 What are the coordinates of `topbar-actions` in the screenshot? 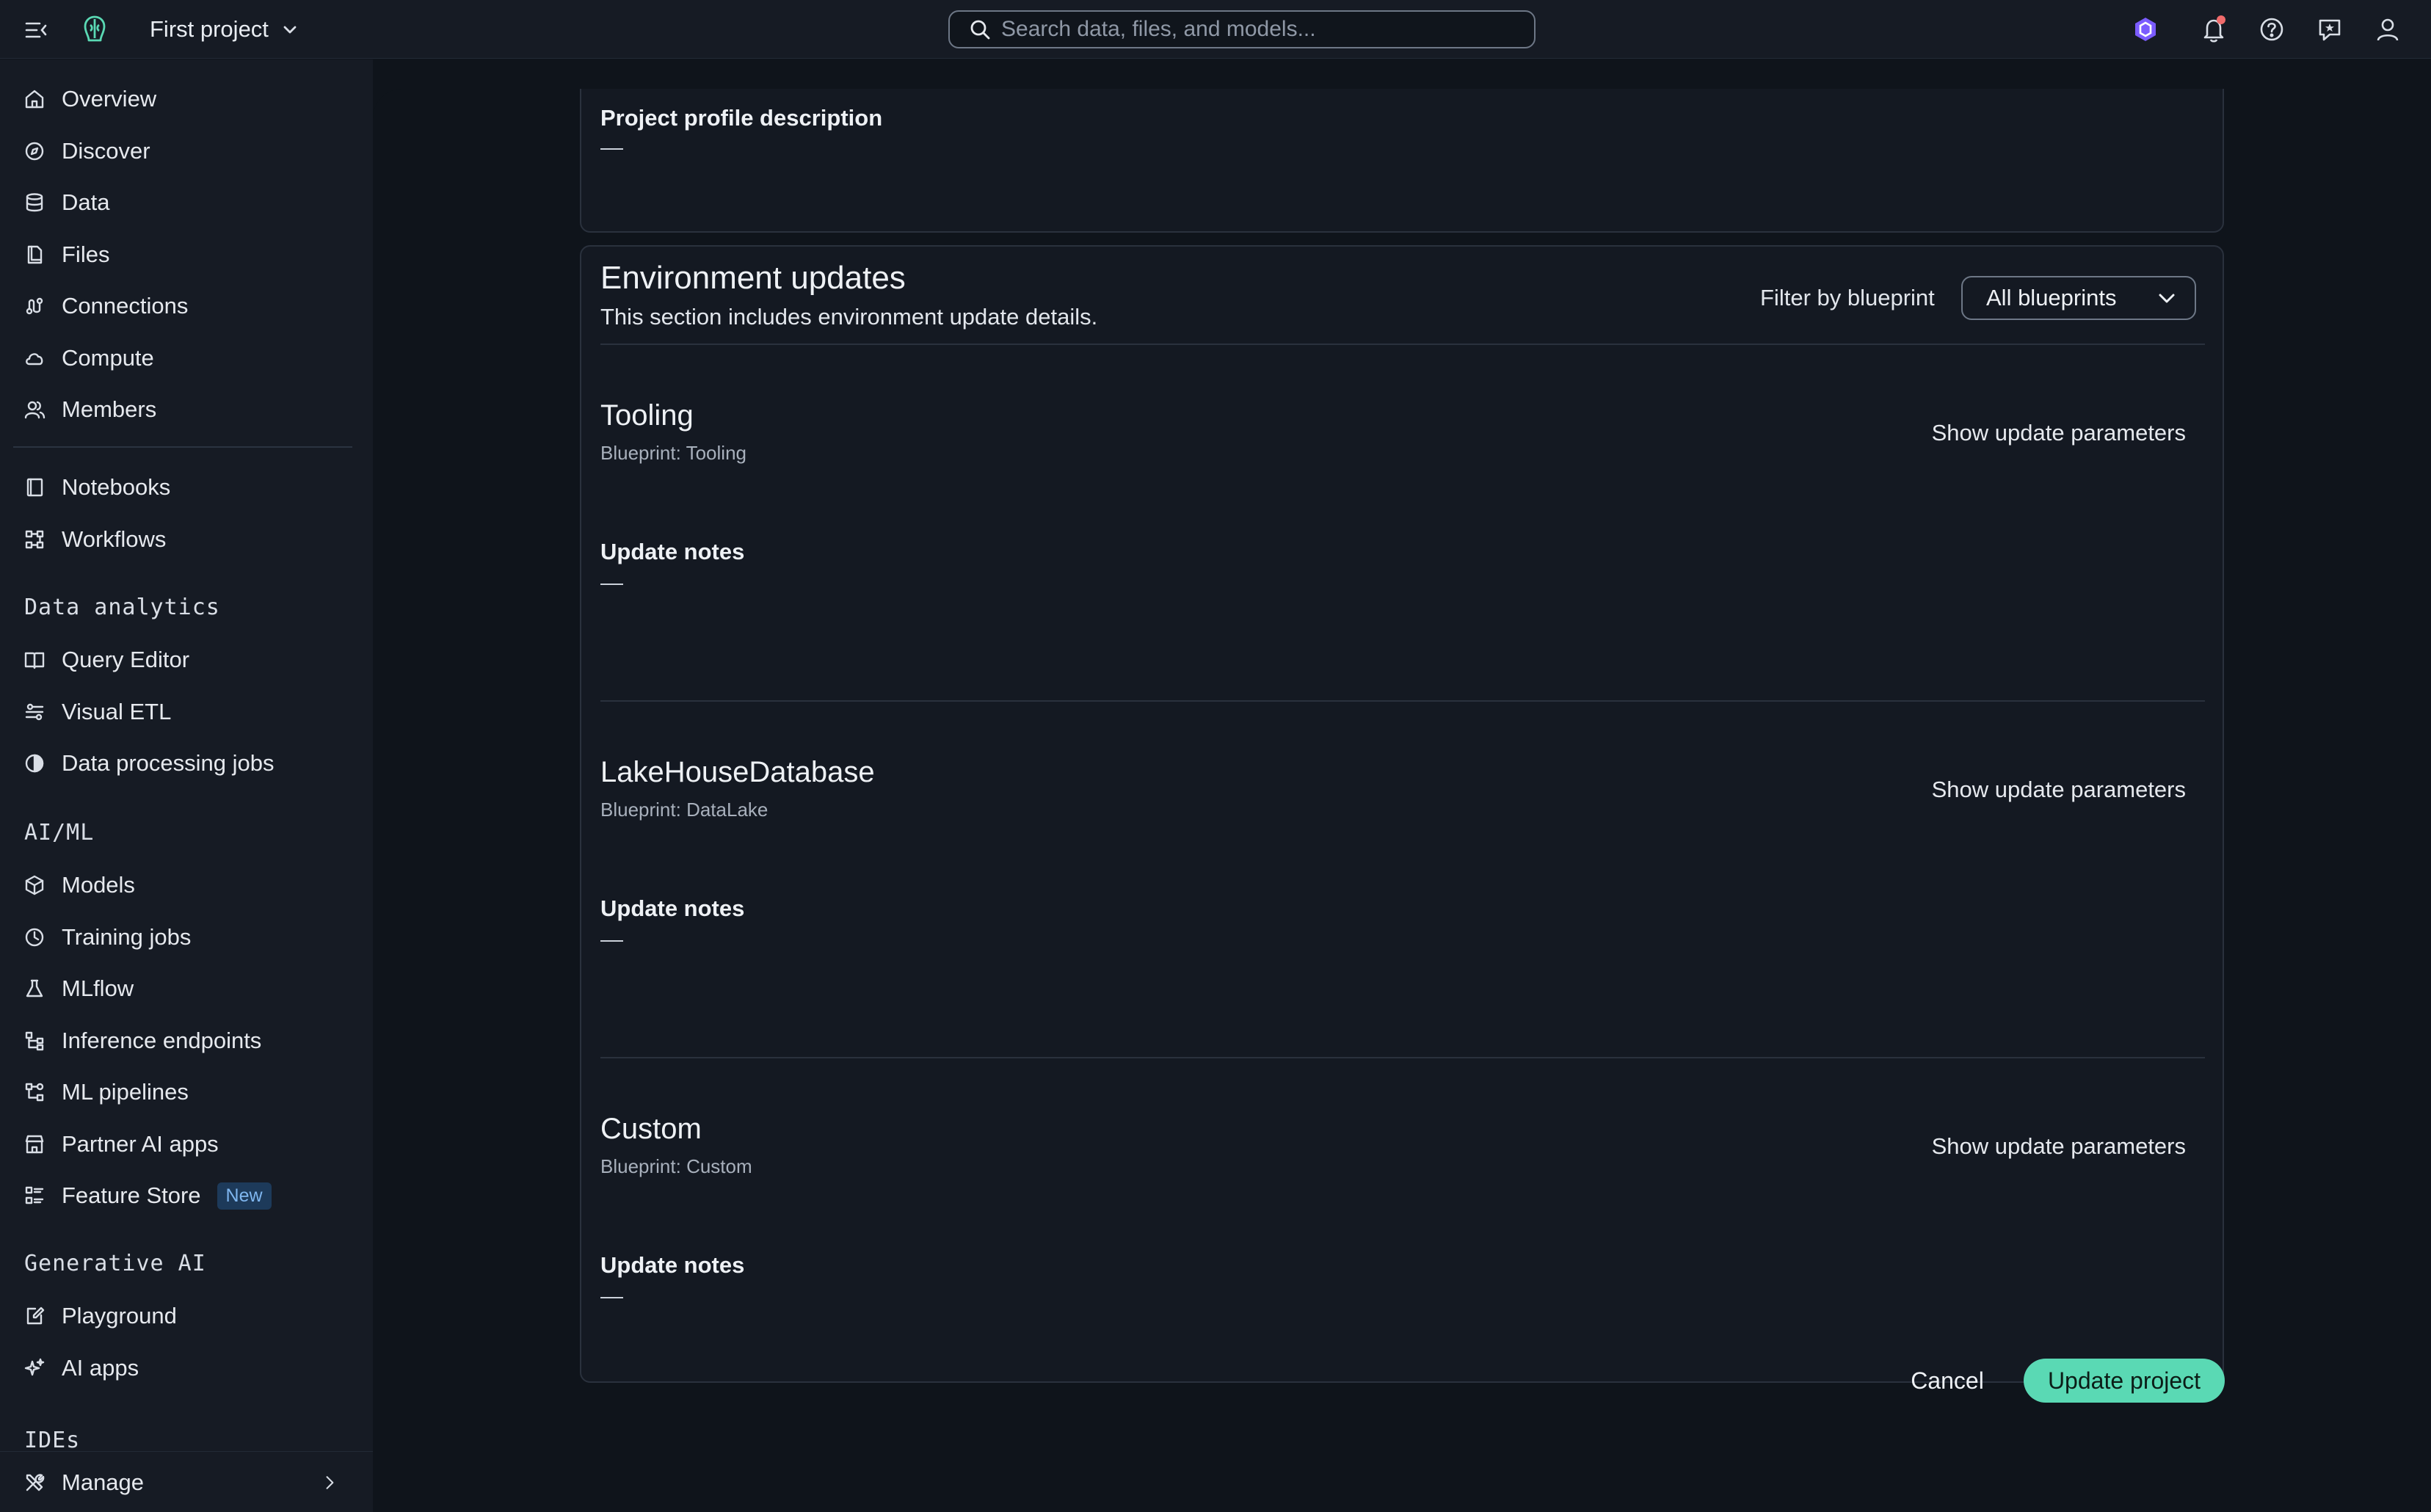 It's located at (2268, 29).